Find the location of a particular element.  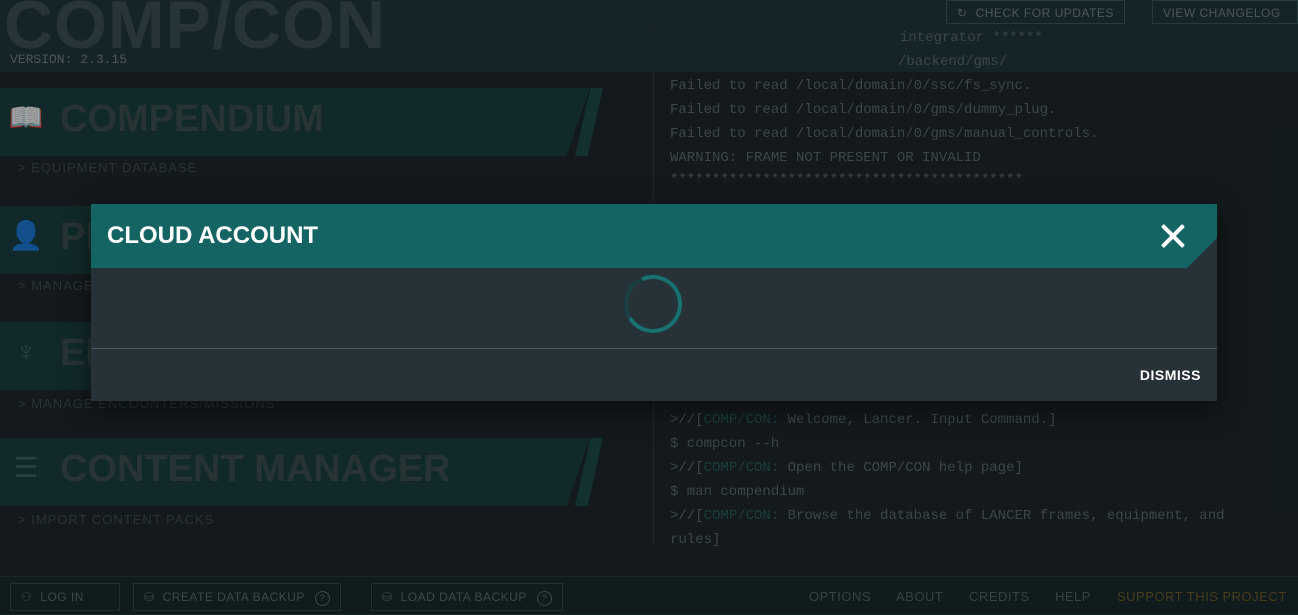

dismiss-button: DISMISS is located at coordinates (1170, 375).